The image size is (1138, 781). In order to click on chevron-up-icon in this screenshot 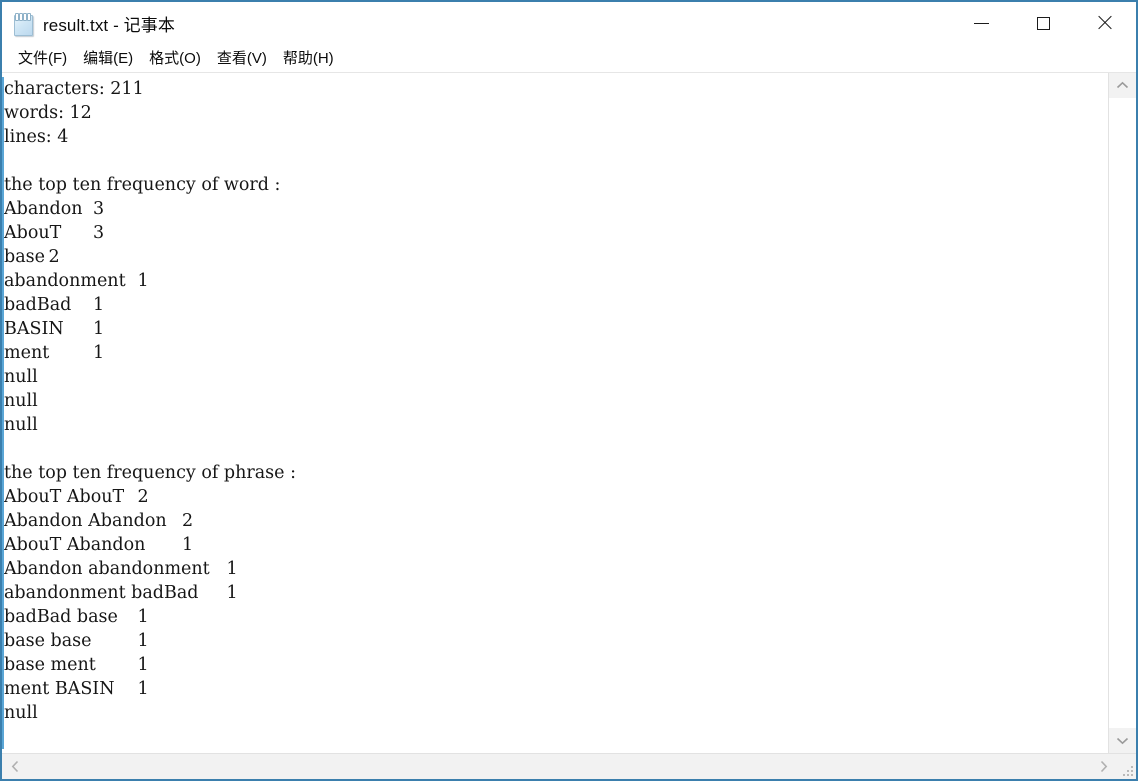, I will do `click(1122, 85)`.